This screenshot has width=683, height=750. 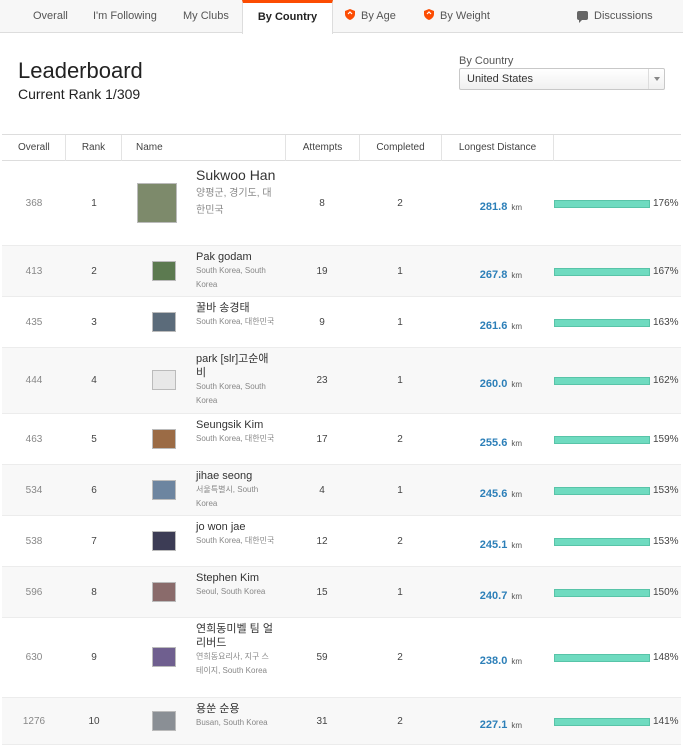 I want to click on tab-by-country: By Country, so click(x=287, y=17).